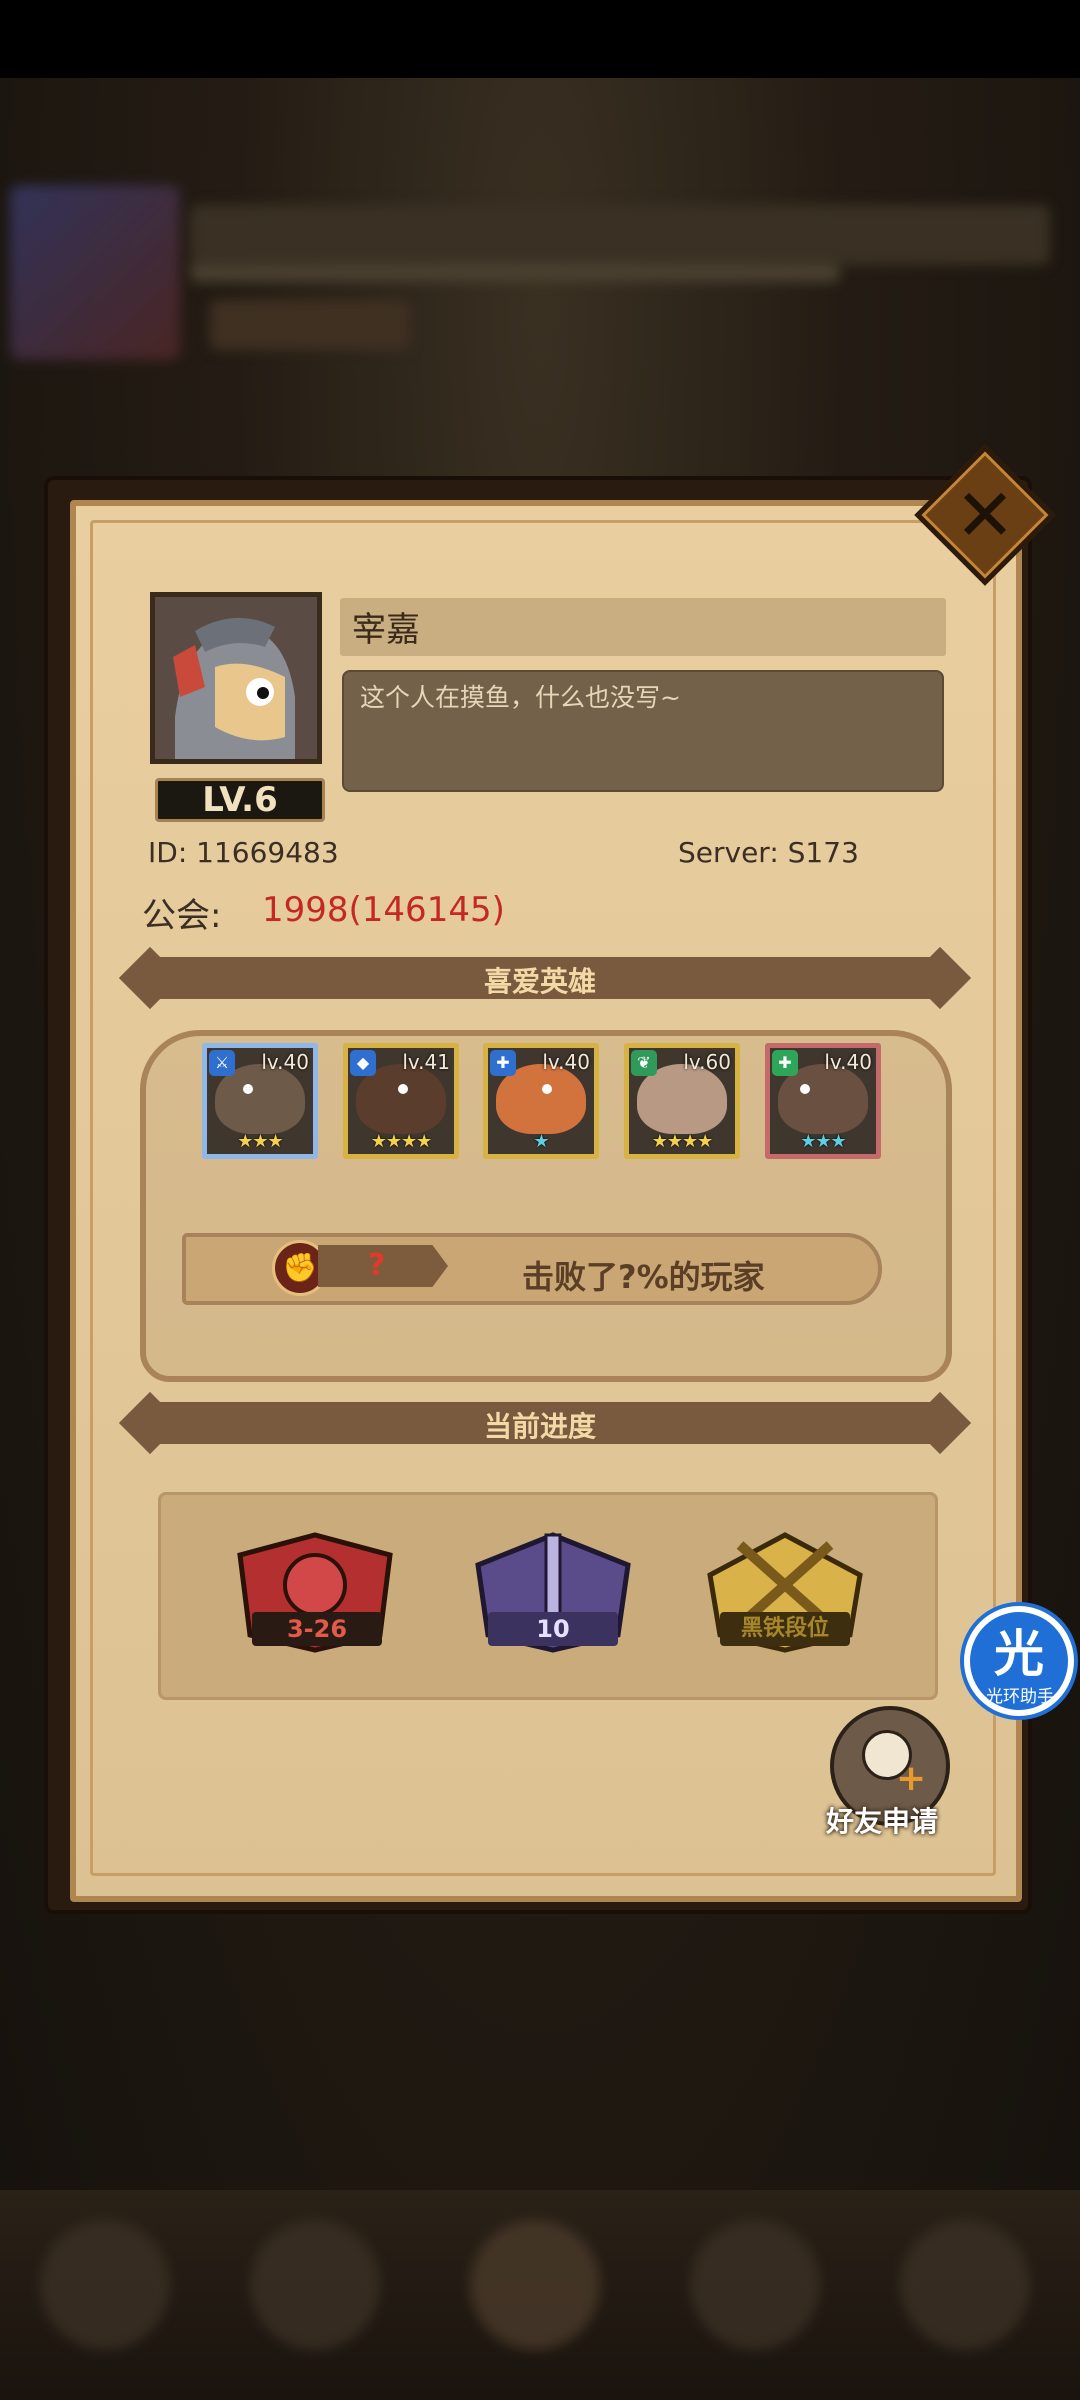  Describe the element at coordinates (363, 1063) in the screenshot. I see `shield-icon: ◆` at that location.